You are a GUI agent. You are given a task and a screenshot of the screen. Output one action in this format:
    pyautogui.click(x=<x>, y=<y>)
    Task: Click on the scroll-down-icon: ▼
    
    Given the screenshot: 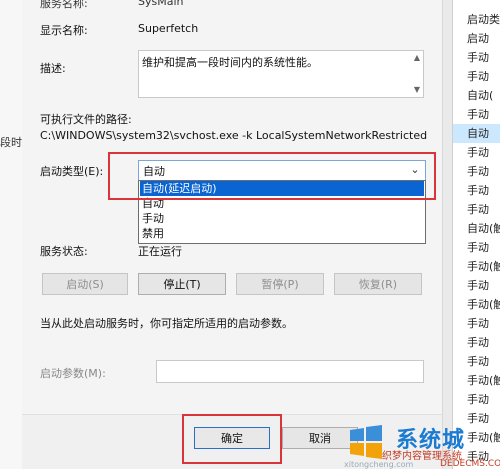 What is the action you would take?
    pyautogui.click(x=417, y=90)
    